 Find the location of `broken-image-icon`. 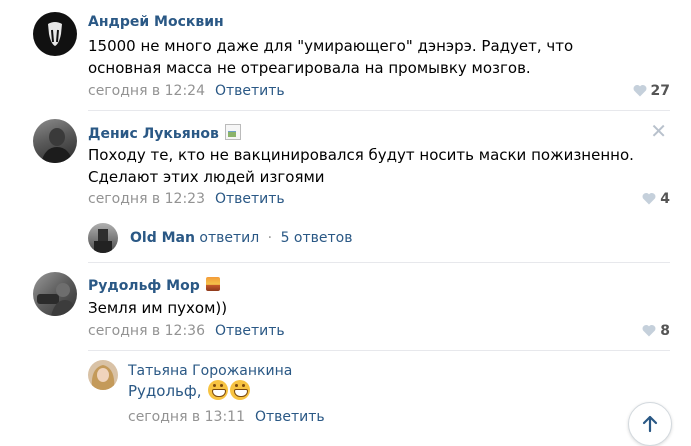

broken-image-icon is located at coordinates (232, 132).